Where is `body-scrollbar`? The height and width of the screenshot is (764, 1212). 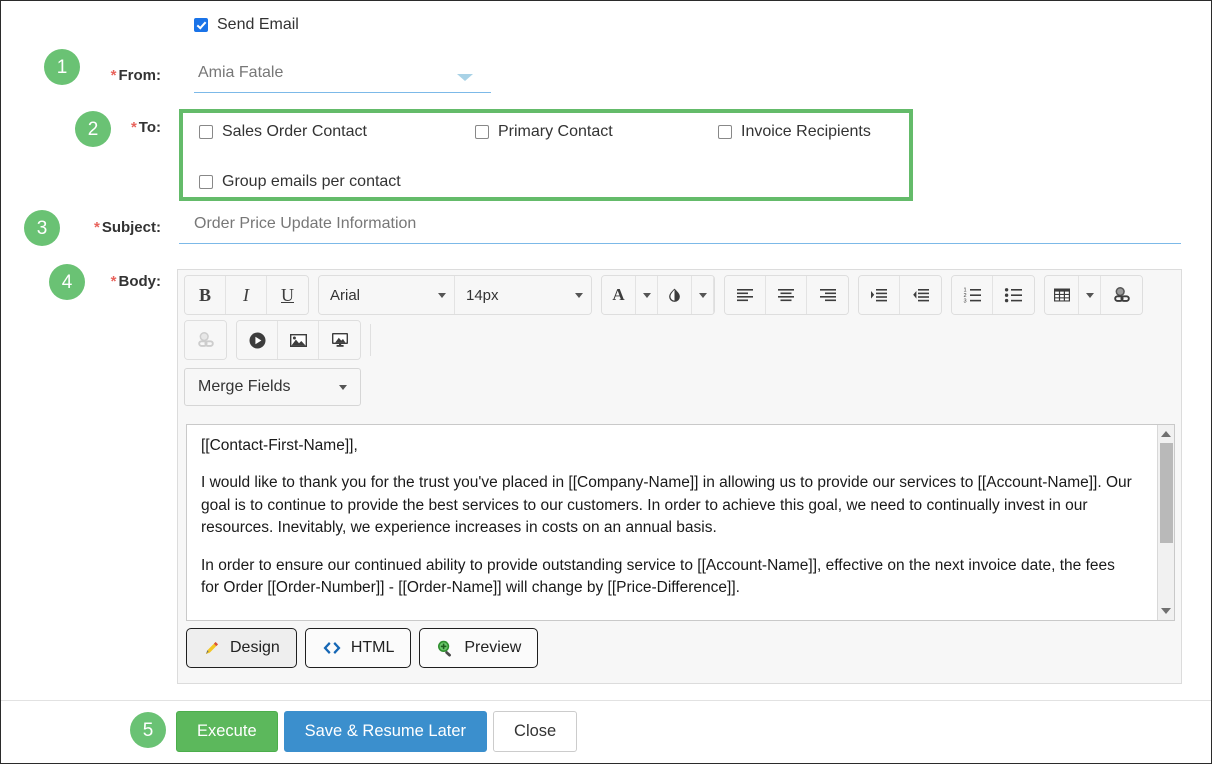
body-scrollbar is located at coordinates (1165, 522).